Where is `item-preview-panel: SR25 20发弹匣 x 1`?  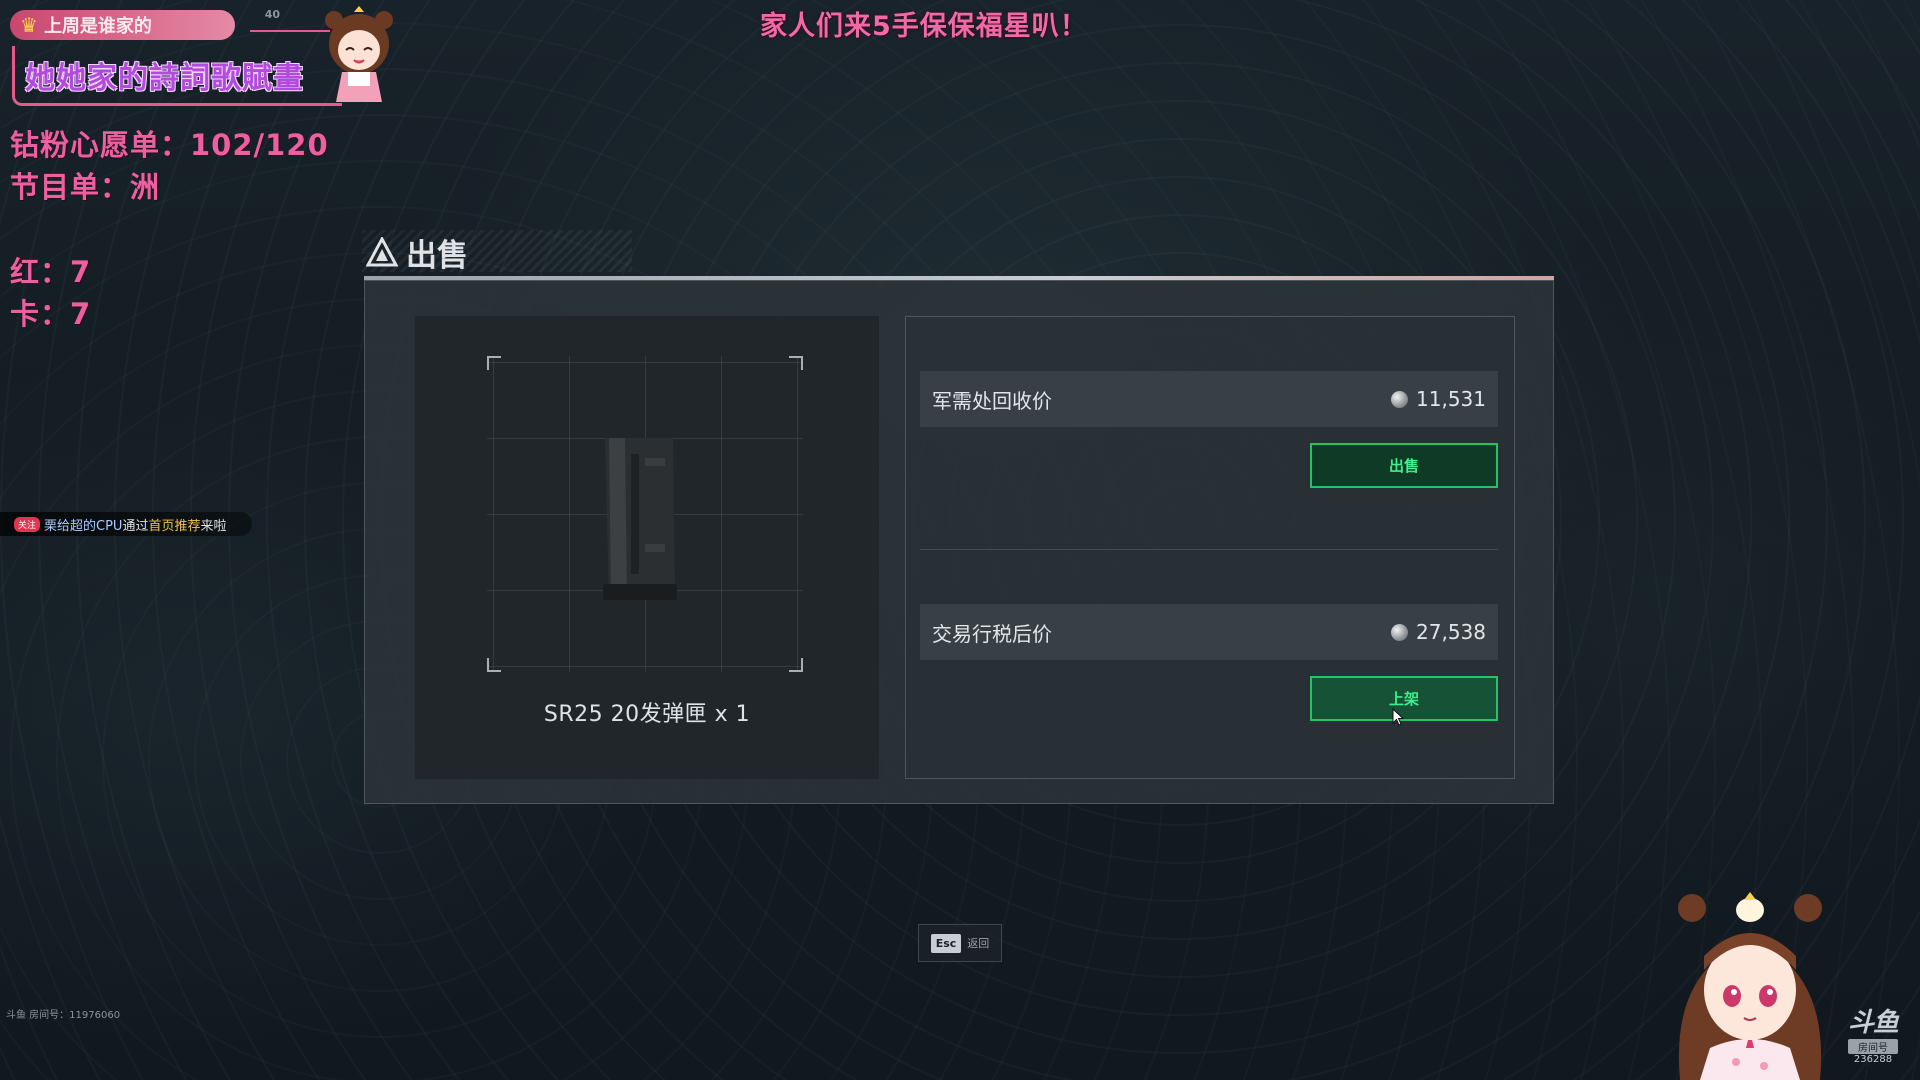 item-preview-panel: SR25 20发弹匣 x 1 is located at coordinates (647, 547).